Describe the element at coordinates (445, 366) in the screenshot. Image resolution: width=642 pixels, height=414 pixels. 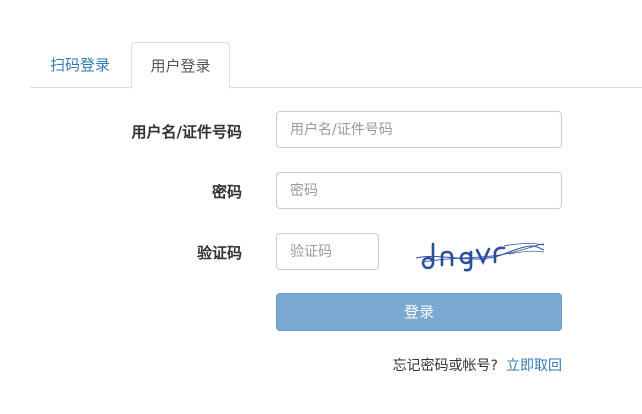
I see `forgot-text: 忘记密码或帐号?` at that location.